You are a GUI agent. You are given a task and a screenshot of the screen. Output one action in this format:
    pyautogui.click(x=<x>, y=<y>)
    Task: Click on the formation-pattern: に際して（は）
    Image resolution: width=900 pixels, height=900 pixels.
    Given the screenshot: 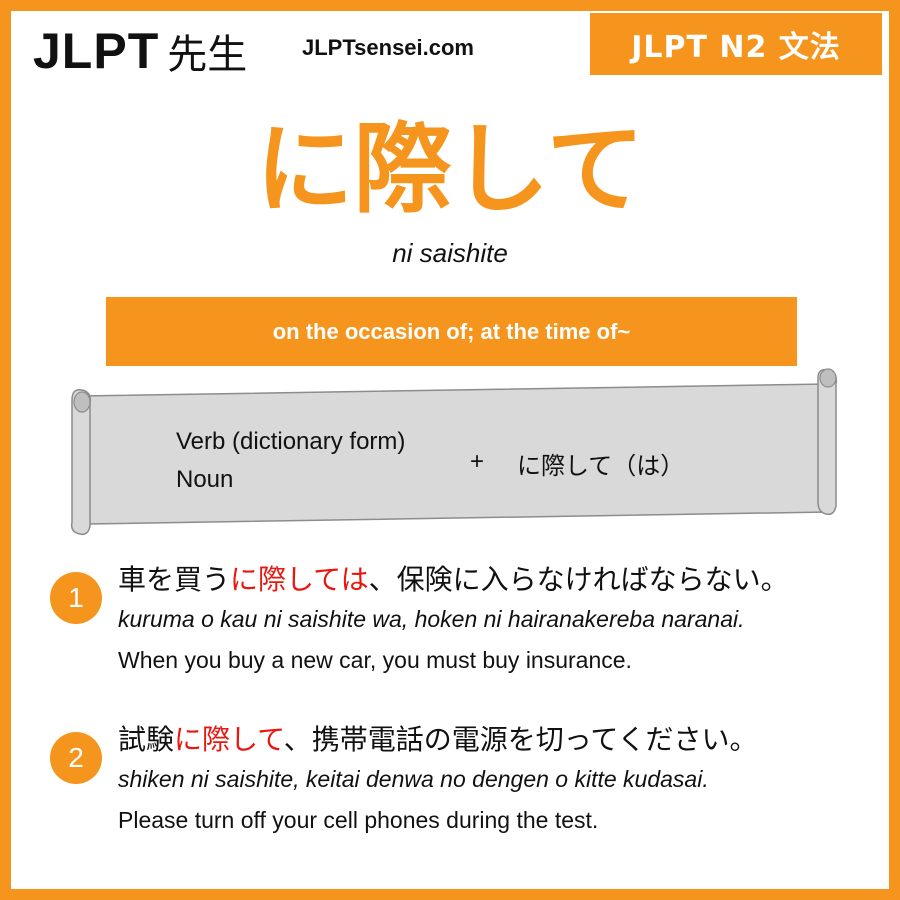 What is the action you would take?
    pyautogui.click(x=601, y=466)
    